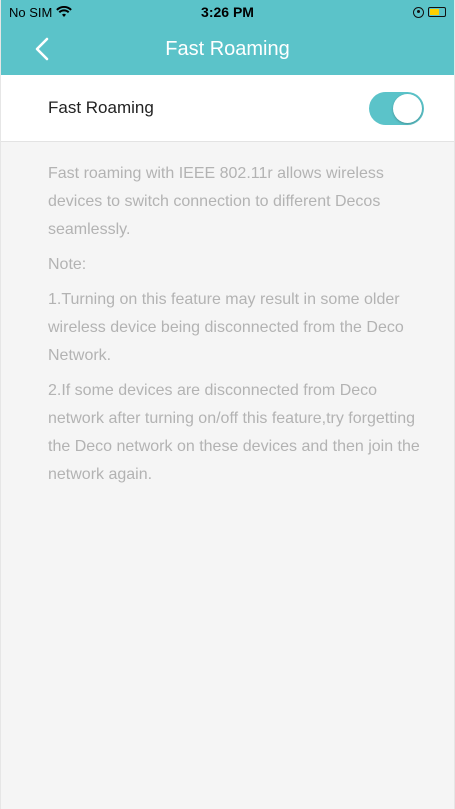 The image size is (455, 809). I want to click on note-label: Note:, so click(67, 264).